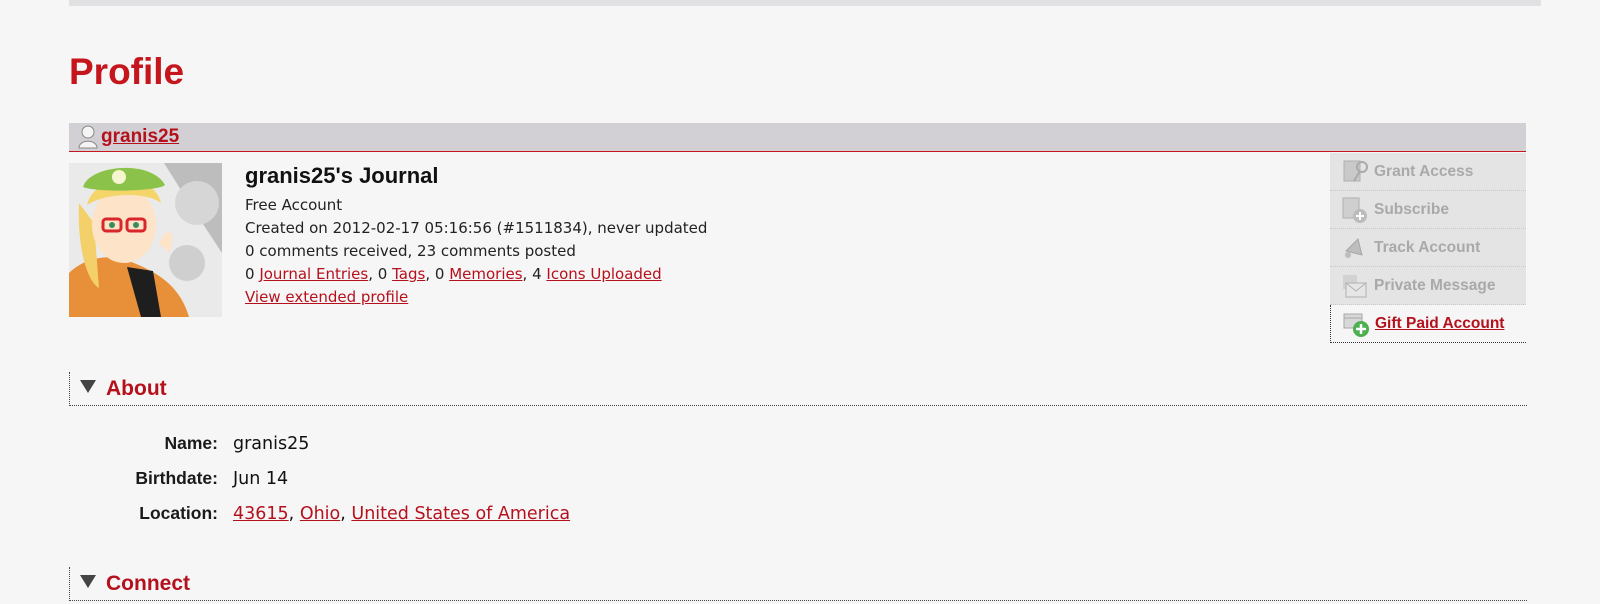  Describe the element at coordinates (1355, 172) in the screenshot. I see `grant-access-icon` at that location.